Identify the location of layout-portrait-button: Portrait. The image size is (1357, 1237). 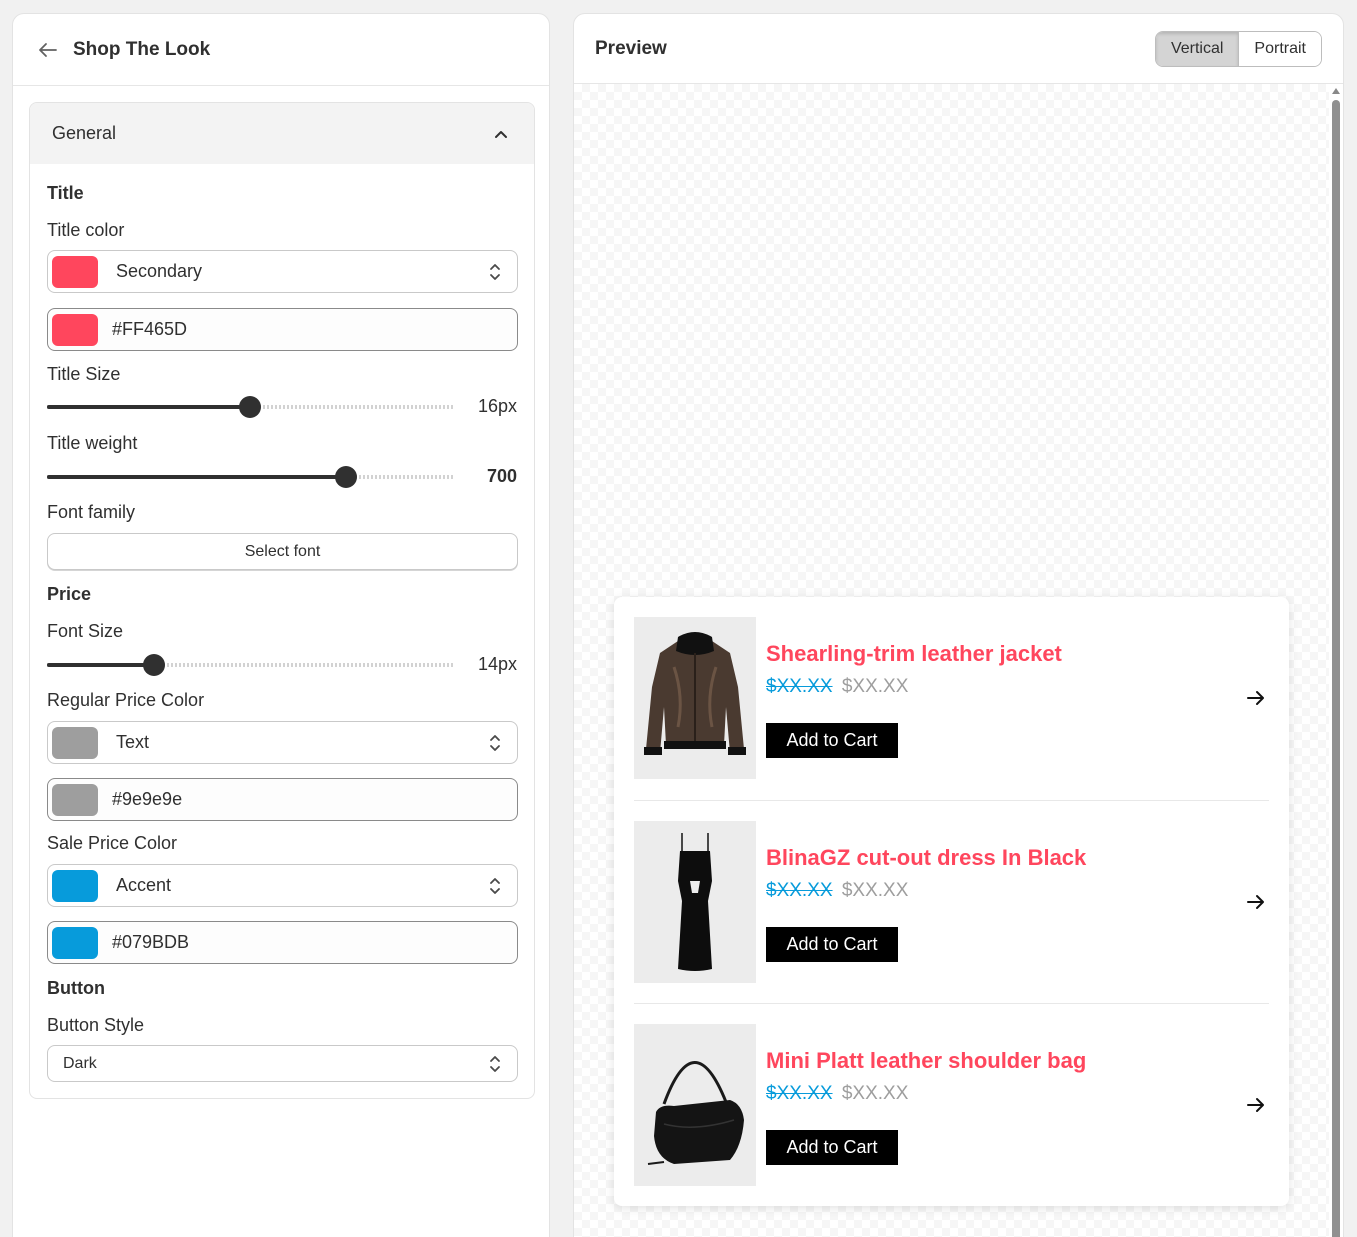
(1279, 48).